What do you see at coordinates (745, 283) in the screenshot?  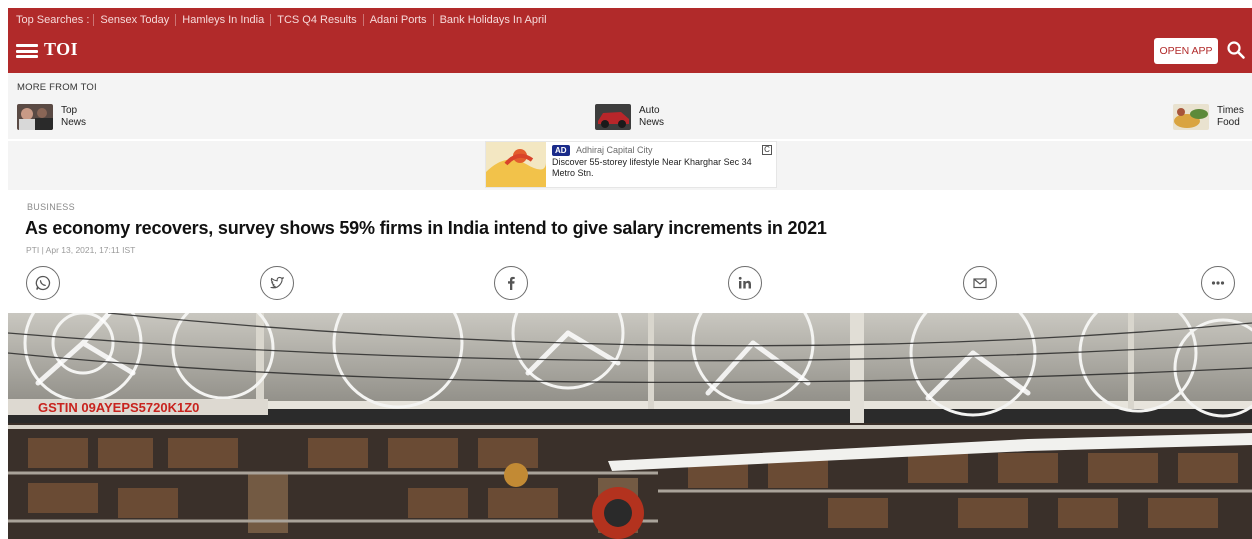 I see `linkedin-icon` at bounding box center [745, 283].